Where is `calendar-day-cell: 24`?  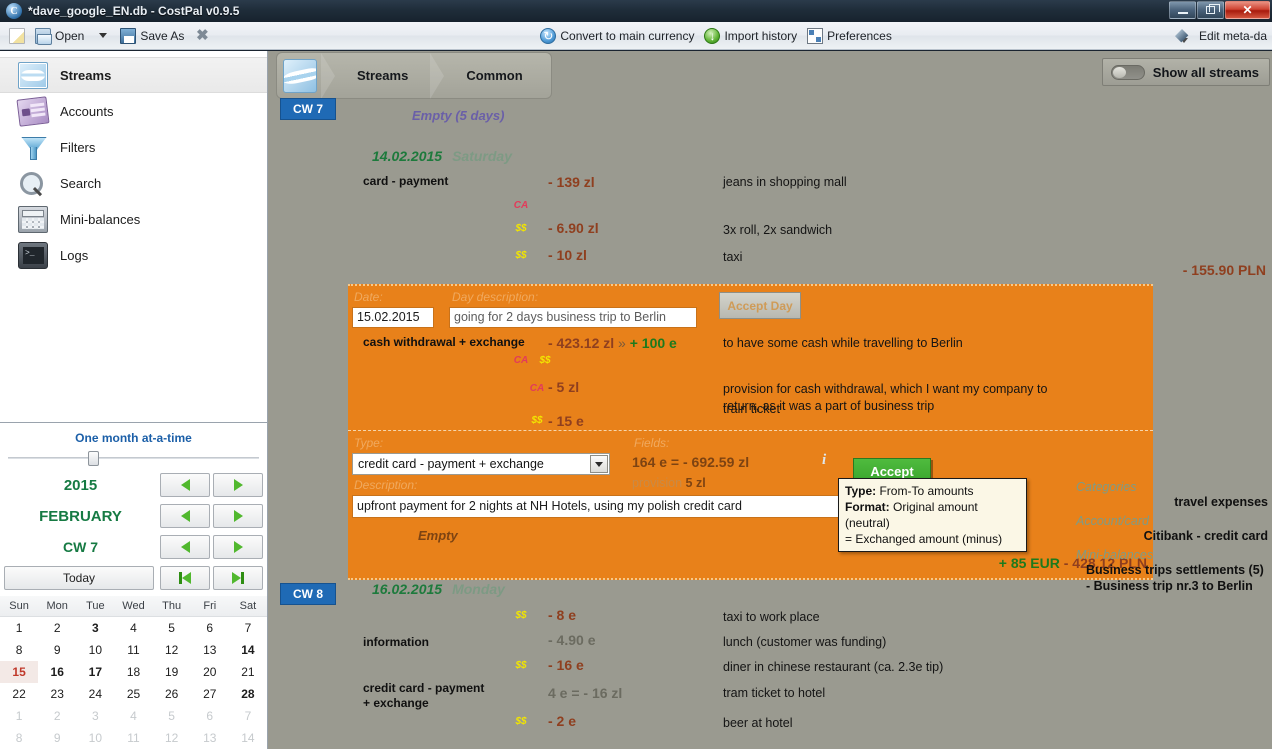
calendar-day-cell: 24 is located at coordinates (95, 694).